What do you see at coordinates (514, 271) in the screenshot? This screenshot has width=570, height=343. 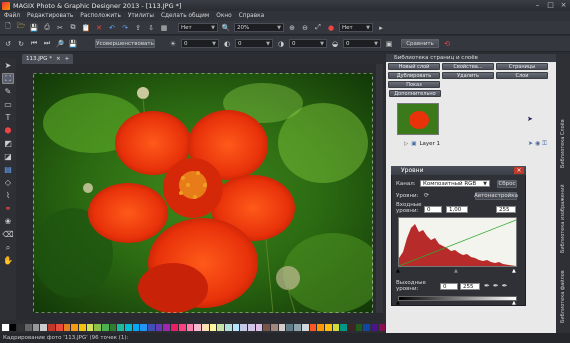 I see `white-slider-icon: ▲` at bounding box center [514, 271].